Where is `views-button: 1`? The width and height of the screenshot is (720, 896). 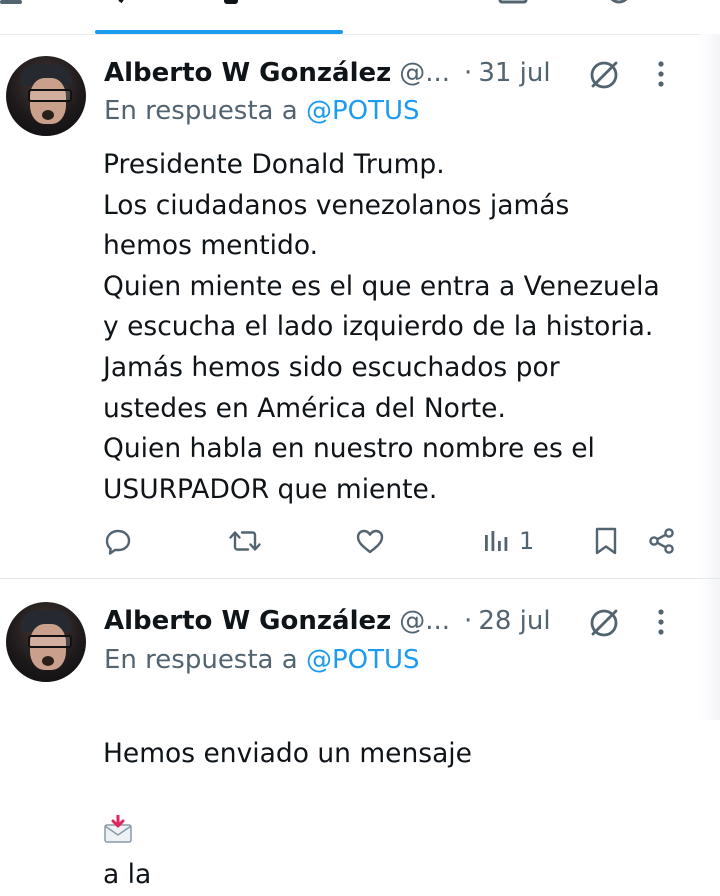 views-button: 1 is located at coordinates (508, 541).